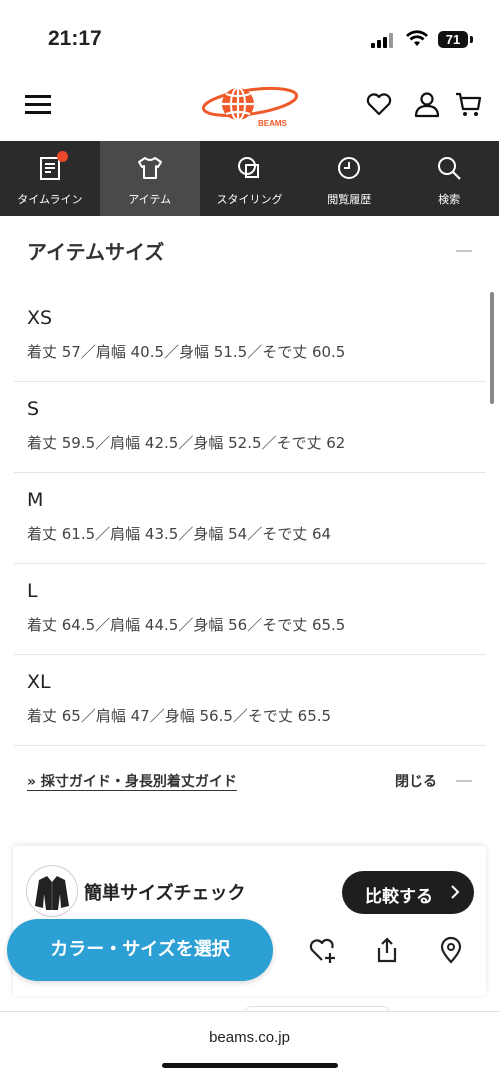 This screenshot has width=499, height=1081. I want to click on close-button: 閉じる, so click(416, 781).